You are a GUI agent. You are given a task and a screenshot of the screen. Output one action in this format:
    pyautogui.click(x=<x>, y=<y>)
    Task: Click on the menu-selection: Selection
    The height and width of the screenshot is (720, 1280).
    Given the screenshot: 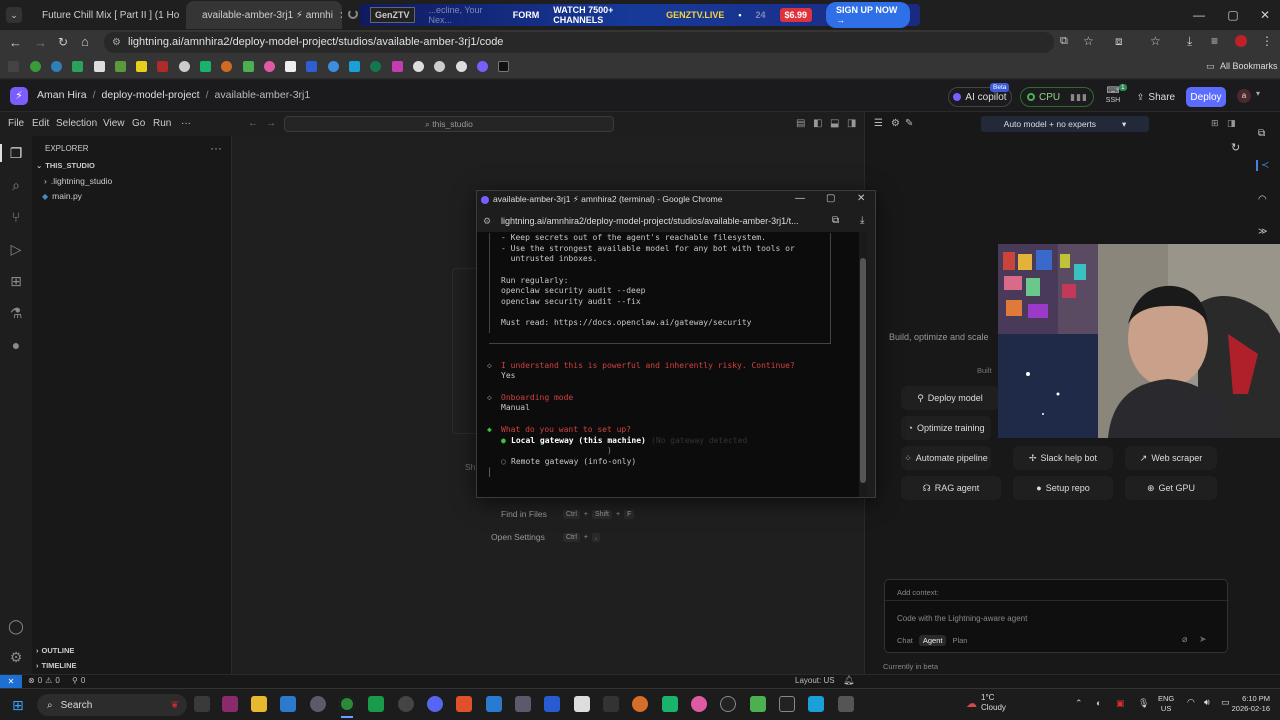 What is the action you would take?
    pyautogui.click(x=76, y=123)
    